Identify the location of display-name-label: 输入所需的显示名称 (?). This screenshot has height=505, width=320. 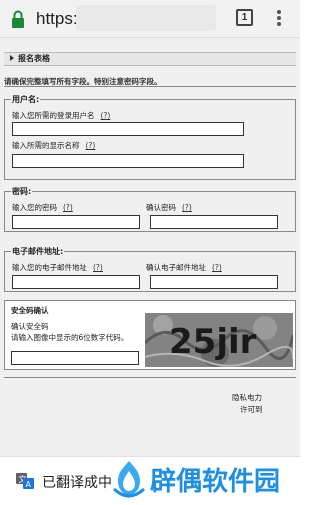
(53, 145).